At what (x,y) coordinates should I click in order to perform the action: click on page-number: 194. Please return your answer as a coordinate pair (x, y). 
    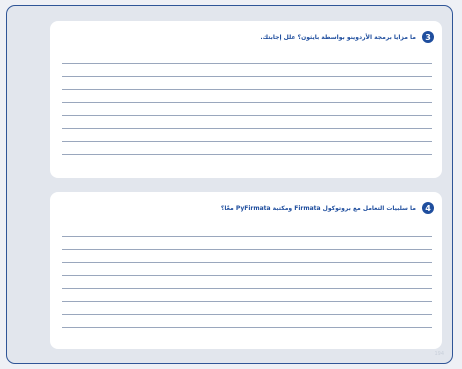
    Looking at the image, I should click on (439, 354).